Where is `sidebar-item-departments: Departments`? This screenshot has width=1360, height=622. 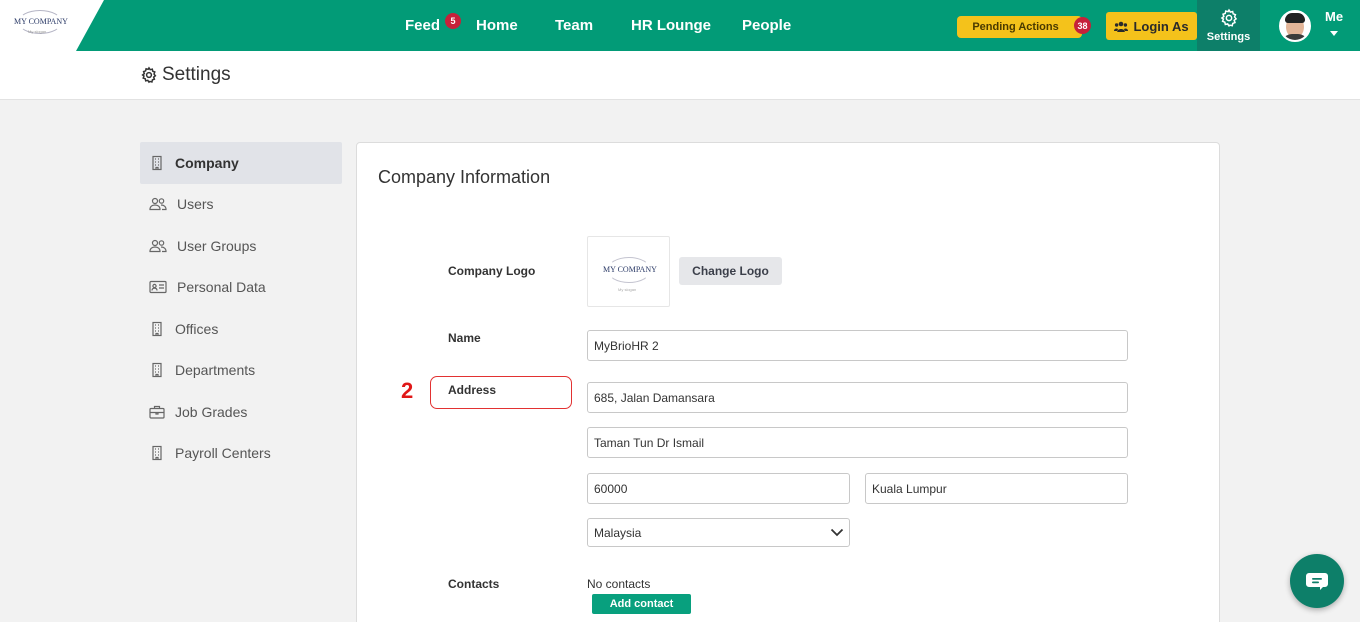
sidebar-item-departments: Departments is located at coordinates (241, 371).